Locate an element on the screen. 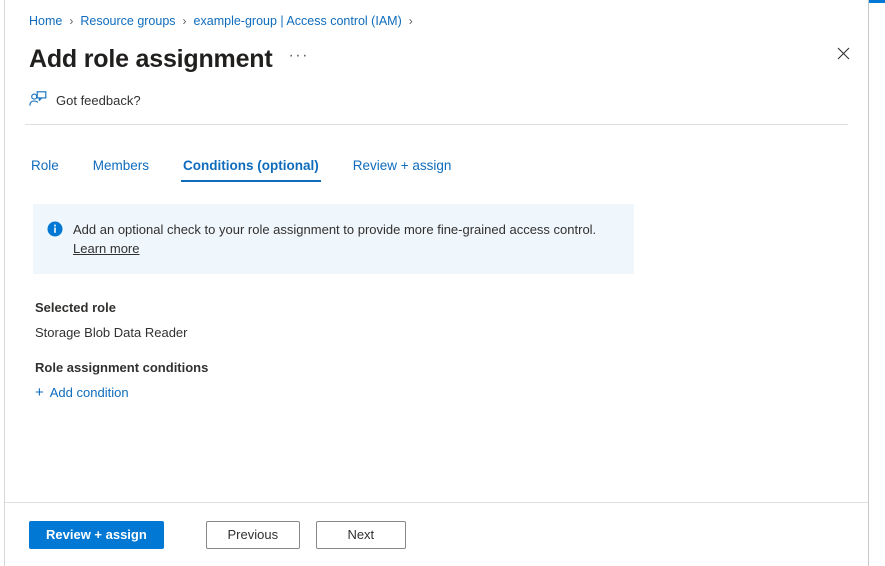  blade-footer: Review + assign Previous Next is located at coordinates (436, 534).